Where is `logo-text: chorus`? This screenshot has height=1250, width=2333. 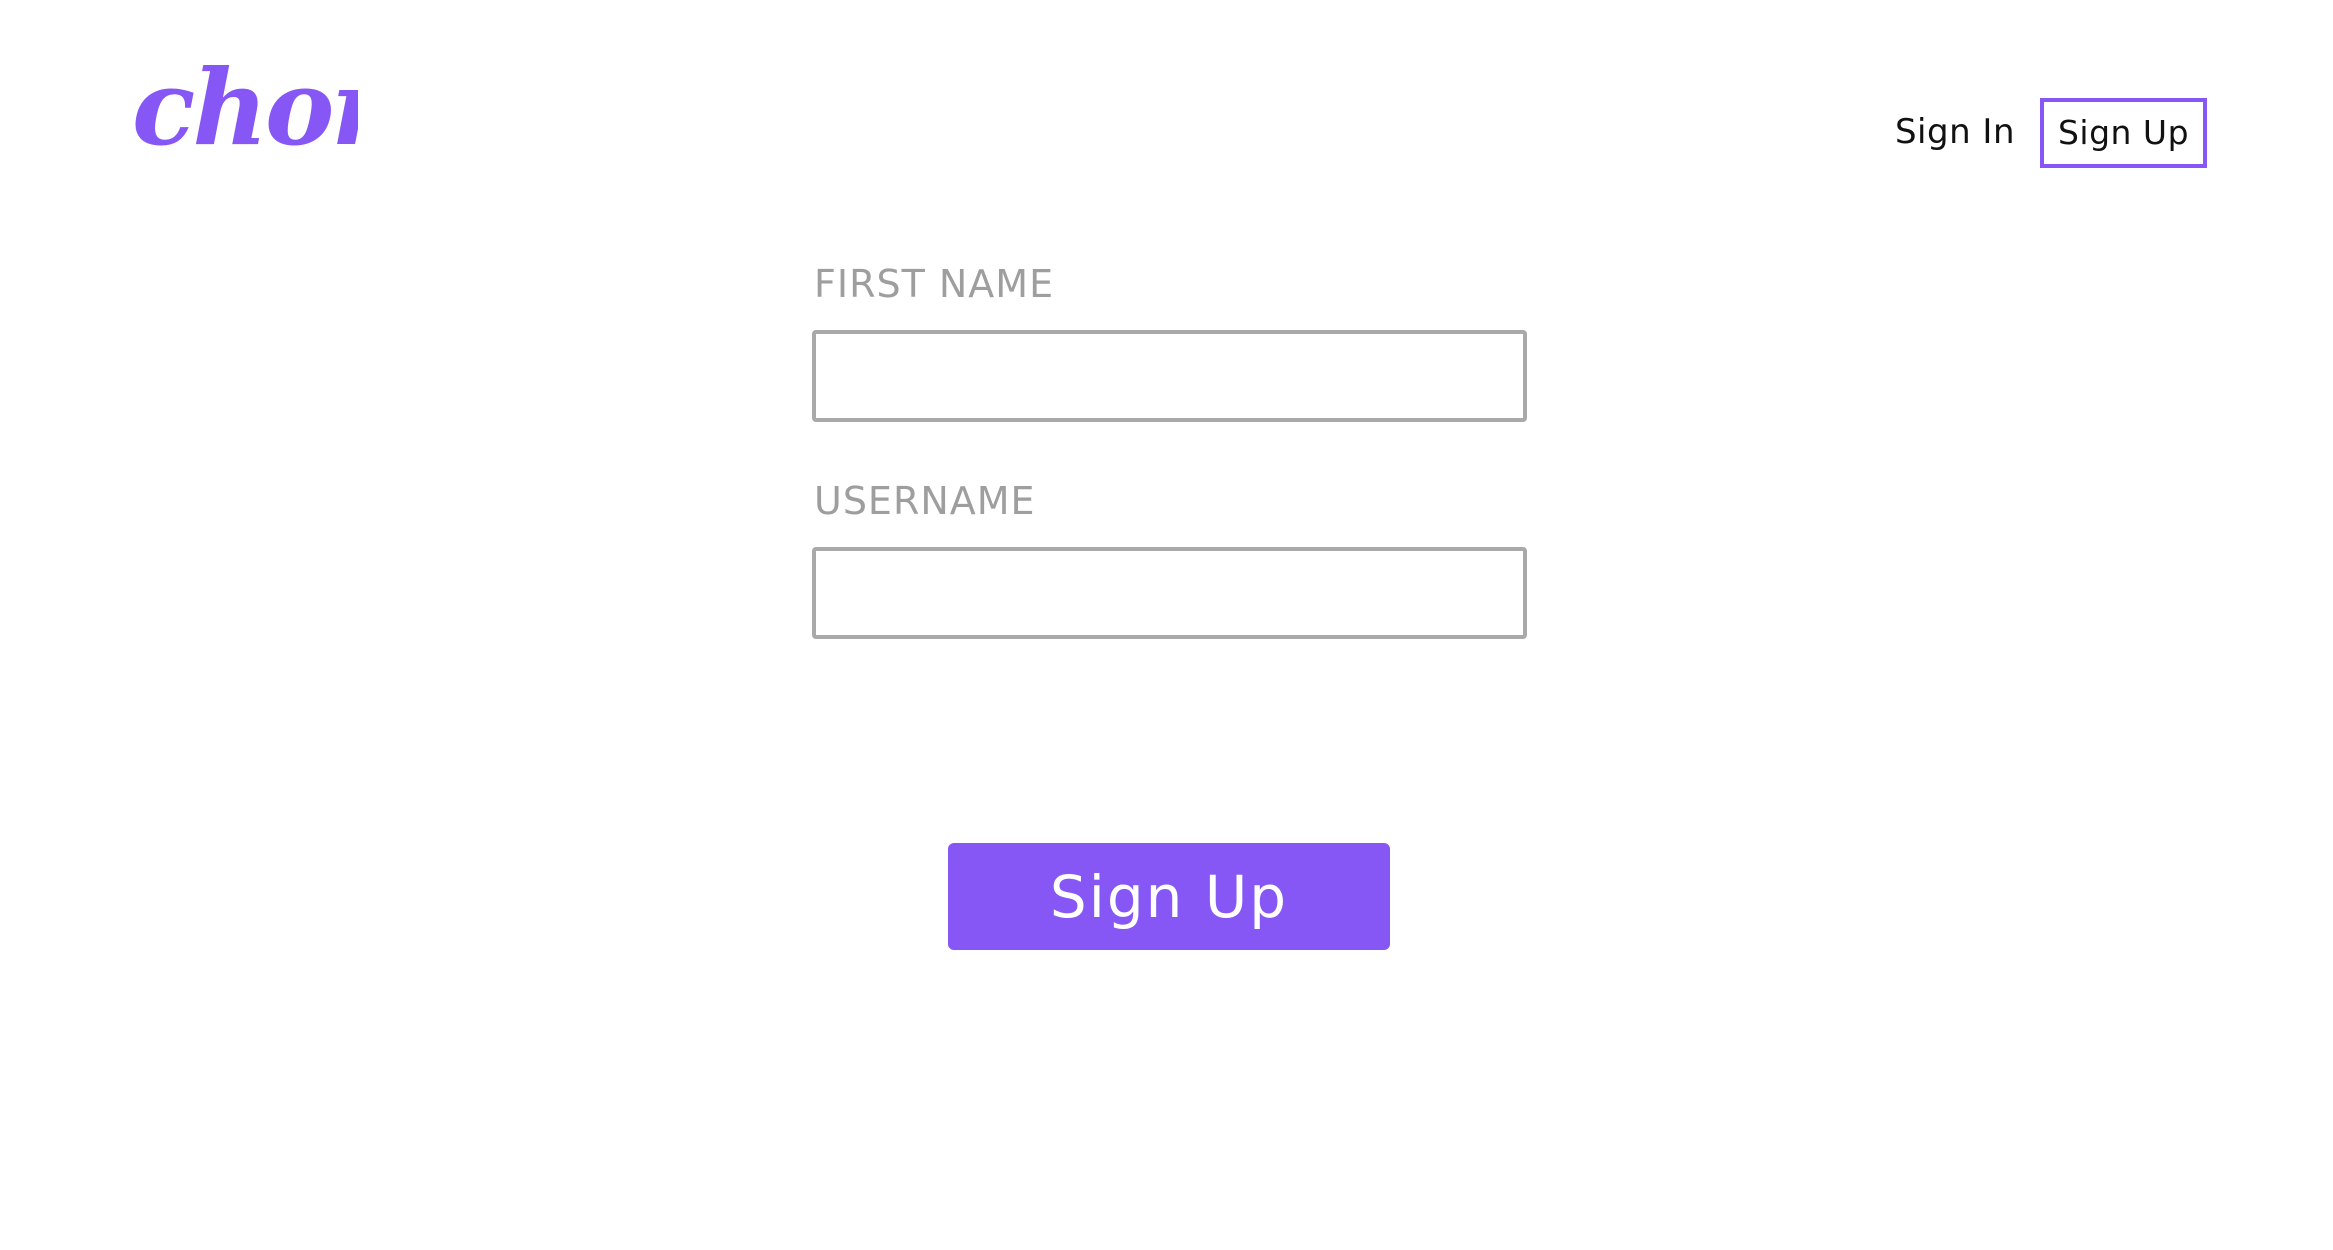
logo-text: chorus is located at coordinates (245, 115).